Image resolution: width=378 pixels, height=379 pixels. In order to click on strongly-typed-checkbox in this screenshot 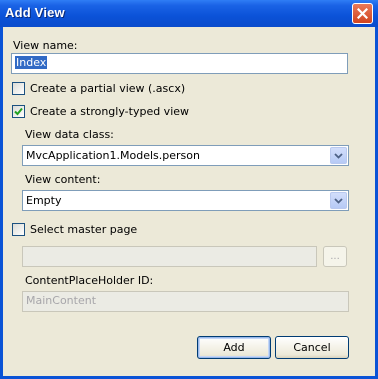, I will do `click(18, 111)`.